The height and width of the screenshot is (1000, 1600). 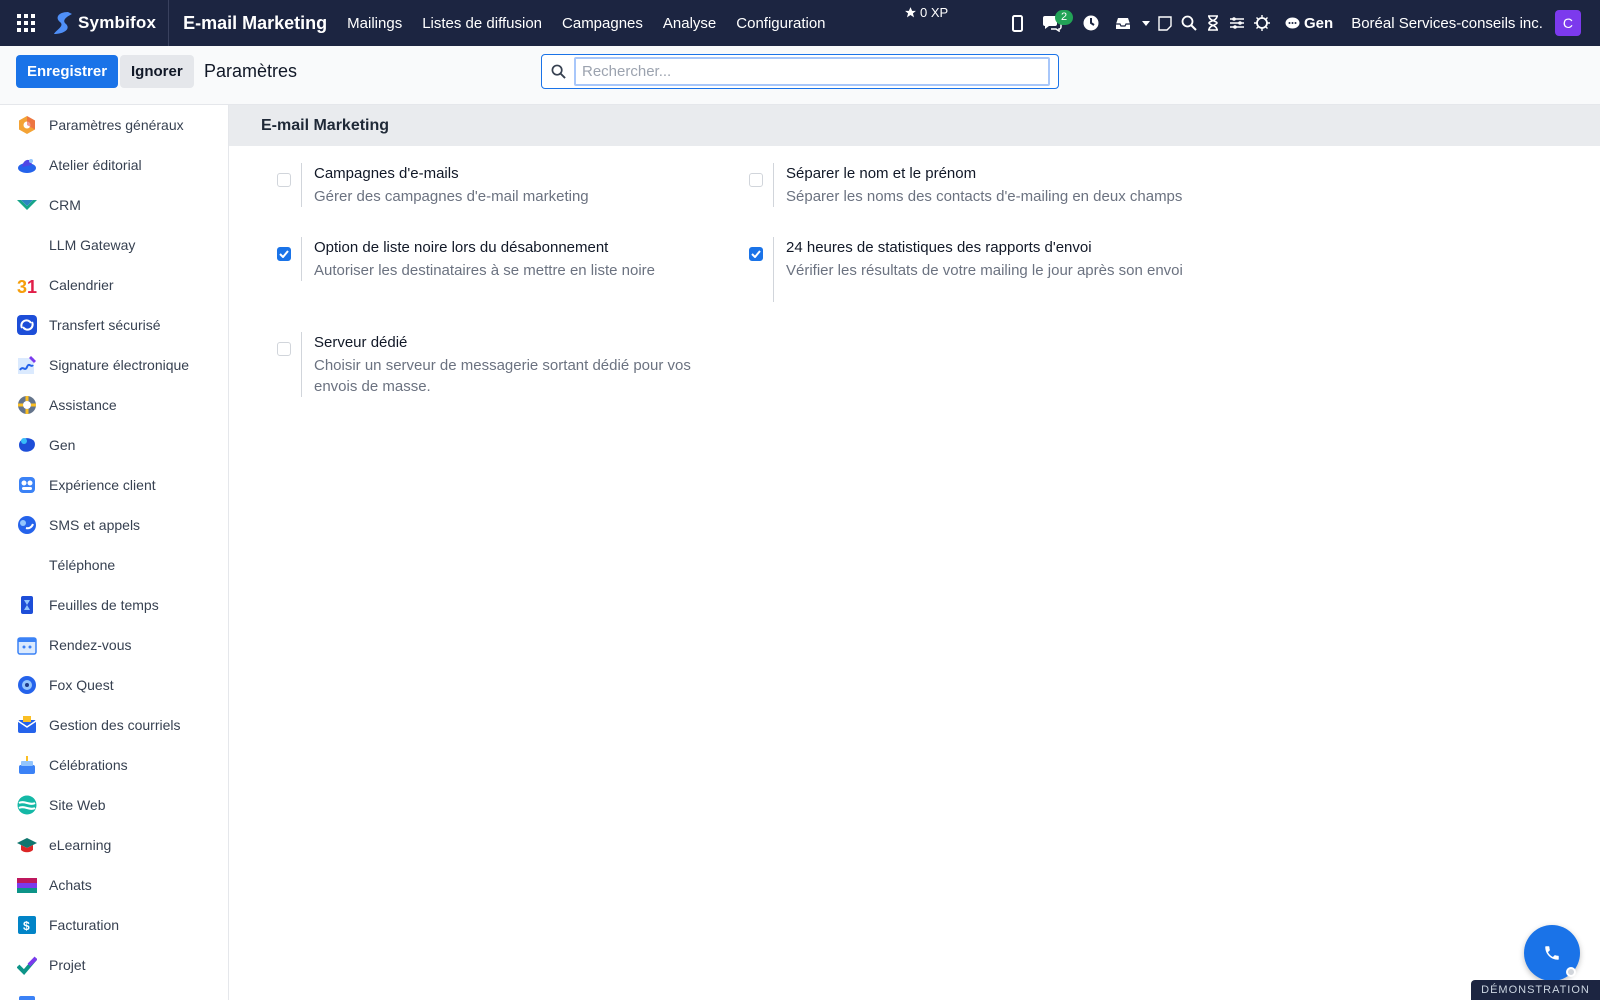 What do you see at coordinates (914, 125) in the screenshot?
I see `section-header: E-mail Marketing` at bounding box center [914, 125].